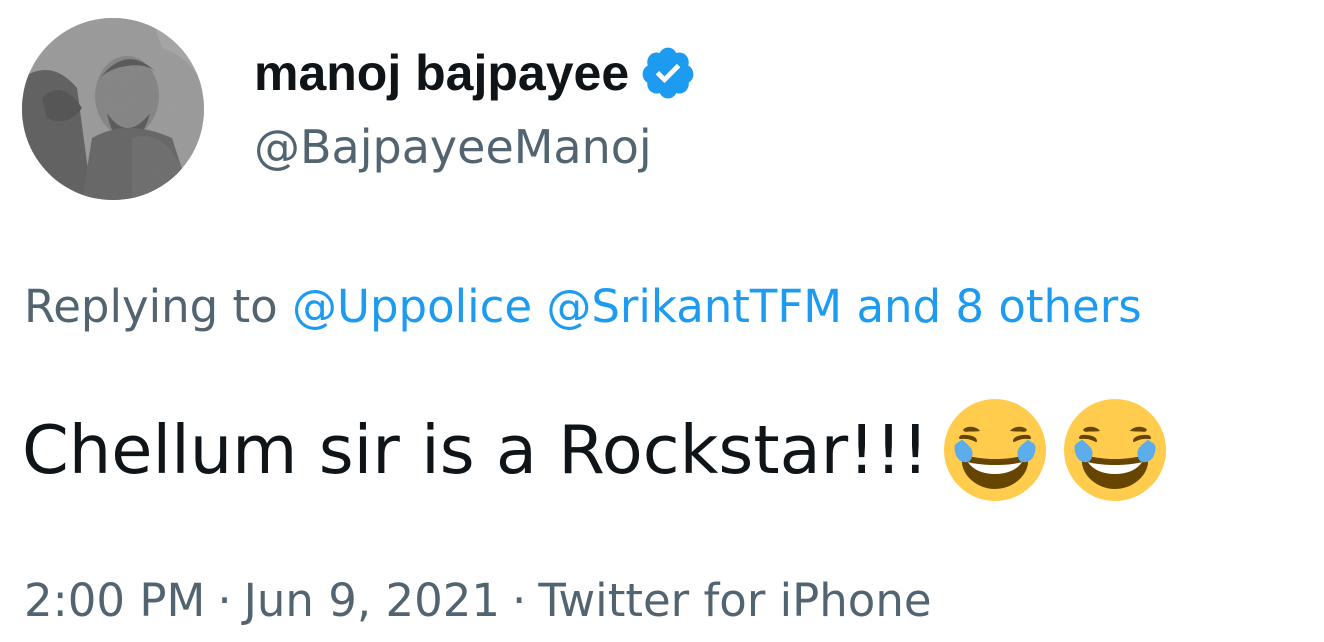 The height and width of the screenshot is (642, 1324). Describe the element at coordinates (412, 306) in the screenshot. I see `mention-uppolice: @Uppolice` at that location.